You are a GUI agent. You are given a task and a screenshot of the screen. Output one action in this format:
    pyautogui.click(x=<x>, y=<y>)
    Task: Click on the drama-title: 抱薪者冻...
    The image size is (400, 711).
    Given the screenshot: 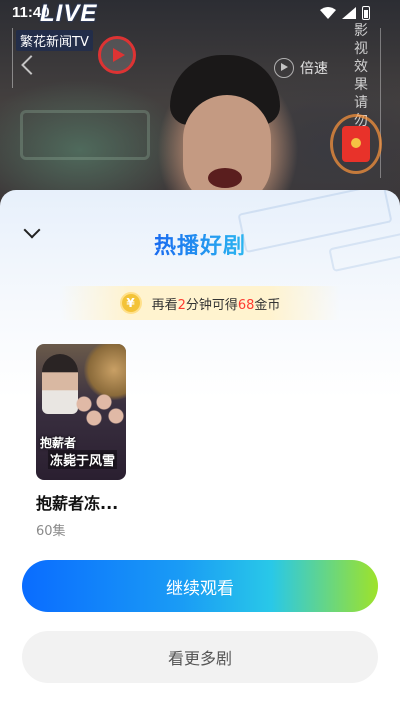 What is the action you would take?
    pyautogui.click(x=77, y=503)
    